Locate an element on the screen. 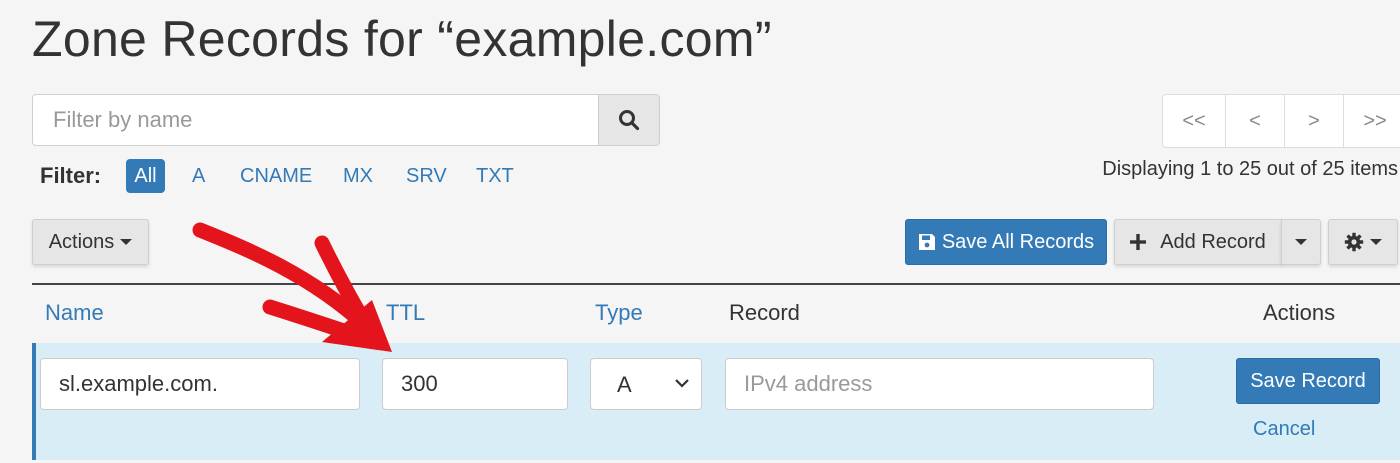 The height and width of the screenshot is (463, 1400). add-record-dropdown-toggle is located at coordinates (1301, 242).